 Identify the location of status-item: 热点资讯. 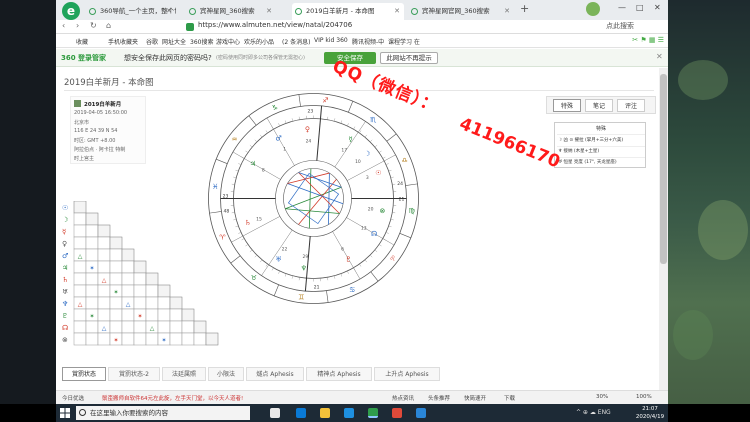
(403, 398).